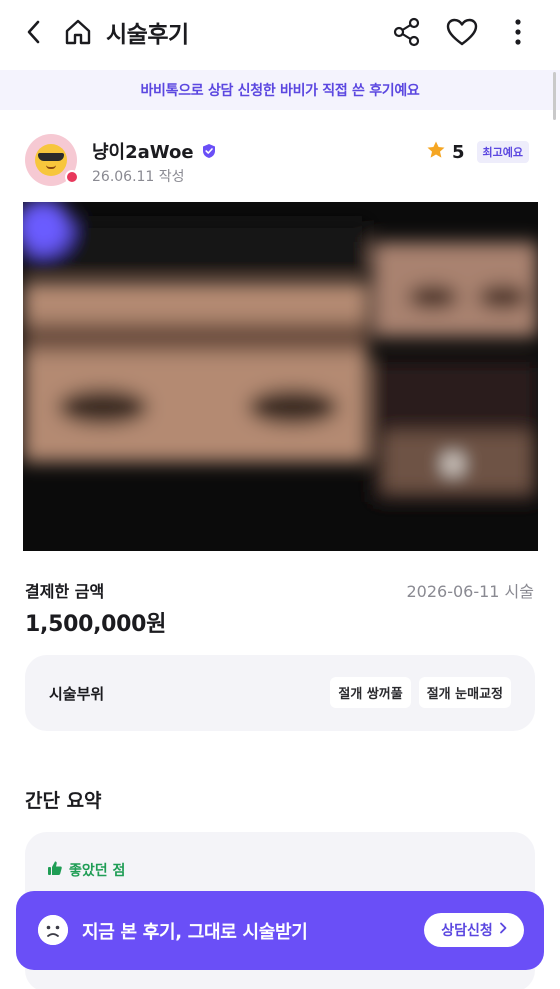 This screenshot has height=989, width=560. I want to click on share-icon, so click(407, 32).